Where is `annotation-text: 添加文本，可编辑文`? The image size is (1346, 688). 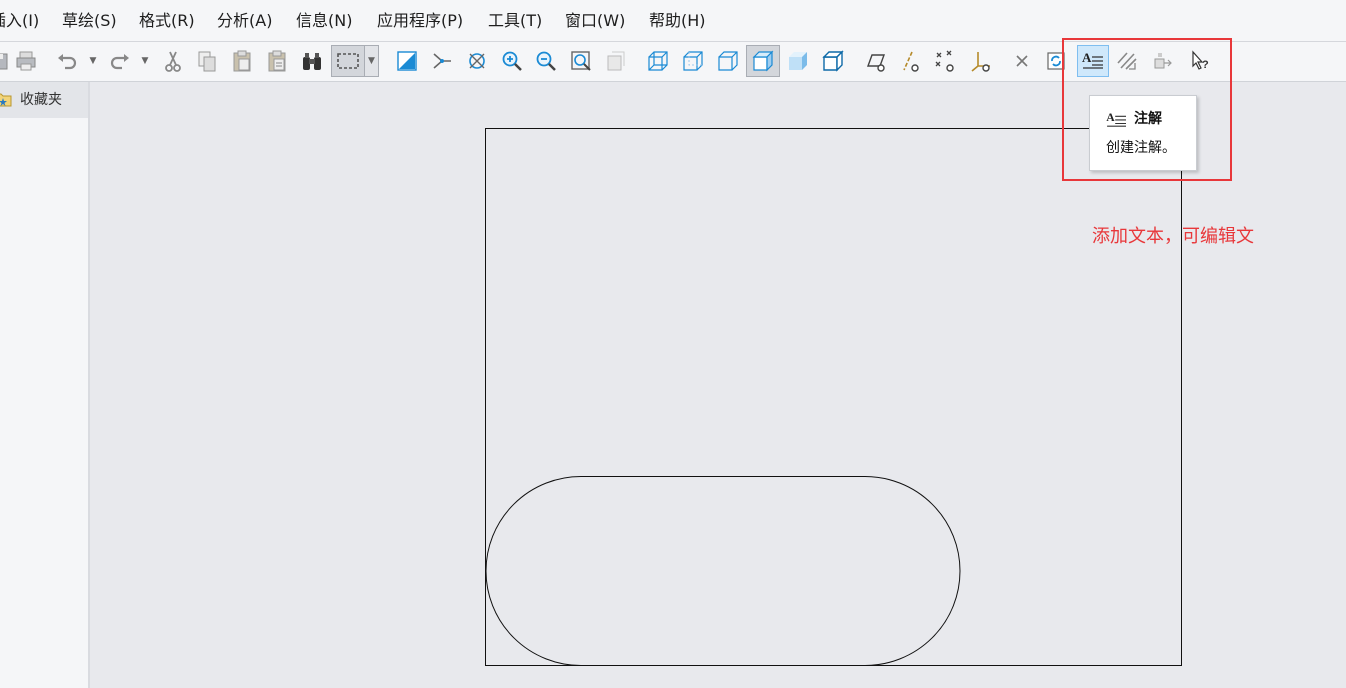
annotation-text: 添加文本，可编辑文 is located at coordinates (1173, 236).